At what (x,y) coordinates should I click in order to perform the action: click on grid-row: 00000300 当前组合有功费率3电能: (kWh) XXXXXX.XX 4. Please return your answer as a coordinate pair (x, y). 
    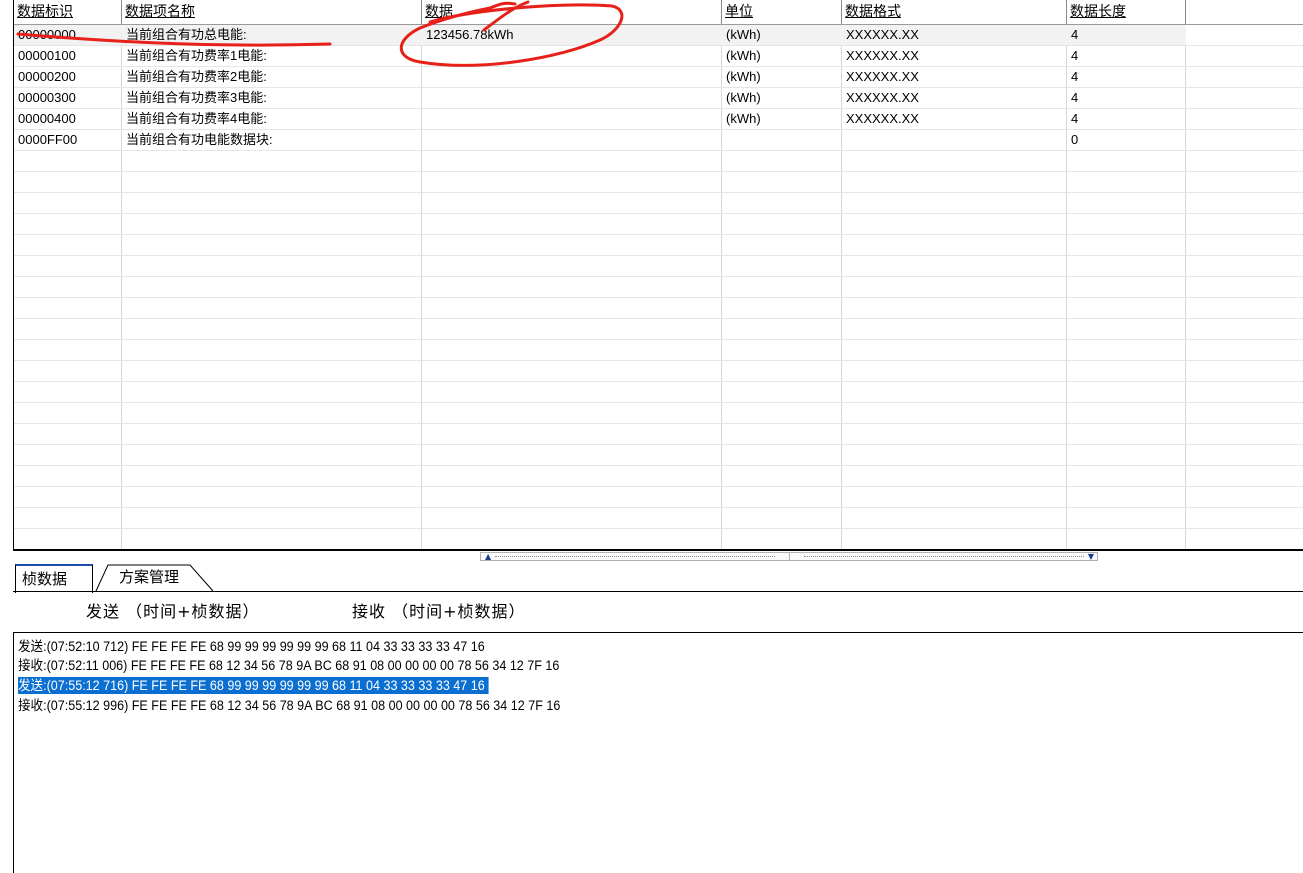
    Looking at the image, I should click on (658, 98).